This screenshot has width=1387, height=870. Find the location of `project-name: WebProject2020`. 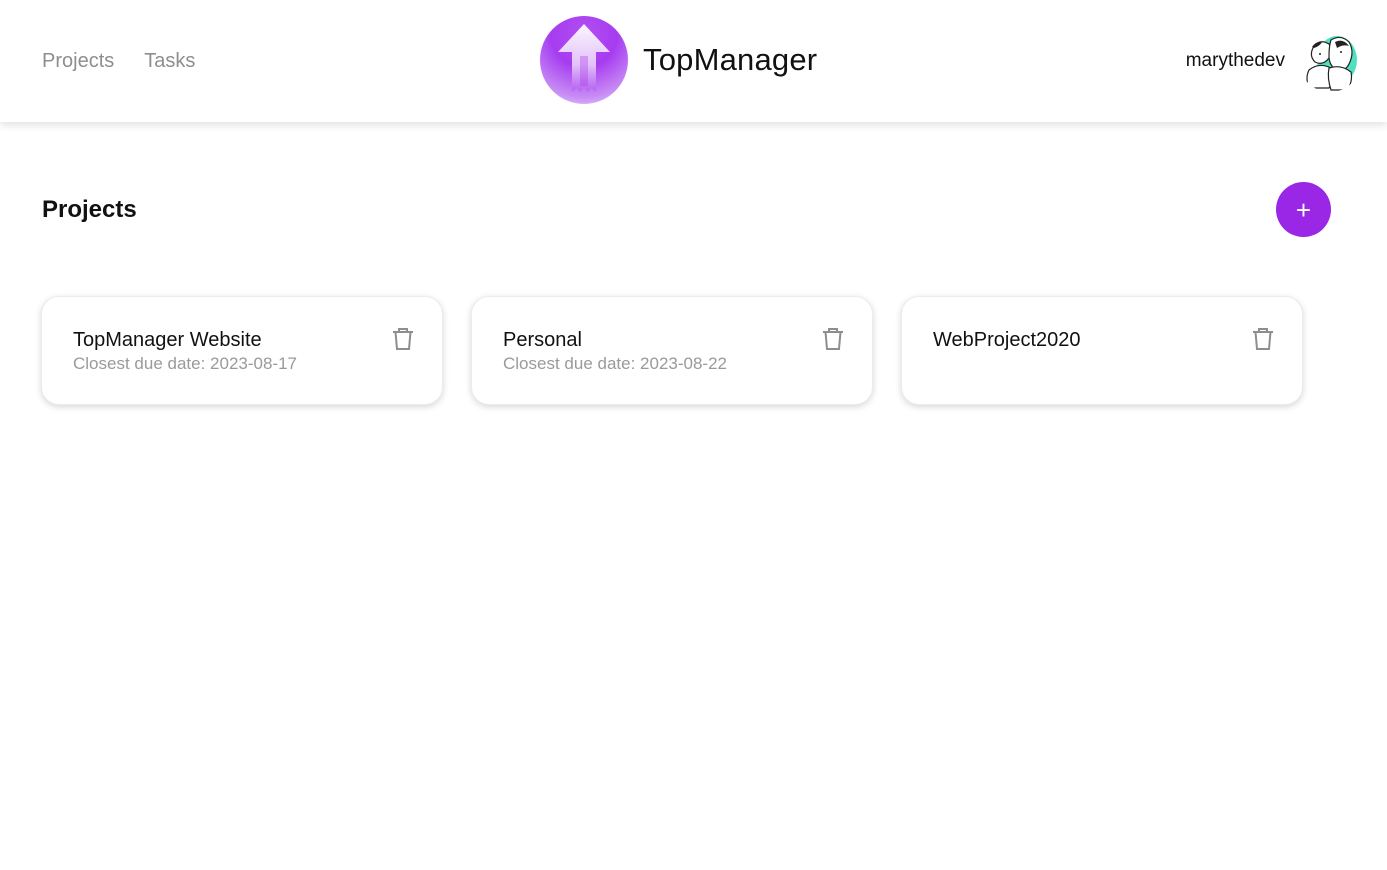

project-name: WebProject2020 is located at coordinates (1007, 340).